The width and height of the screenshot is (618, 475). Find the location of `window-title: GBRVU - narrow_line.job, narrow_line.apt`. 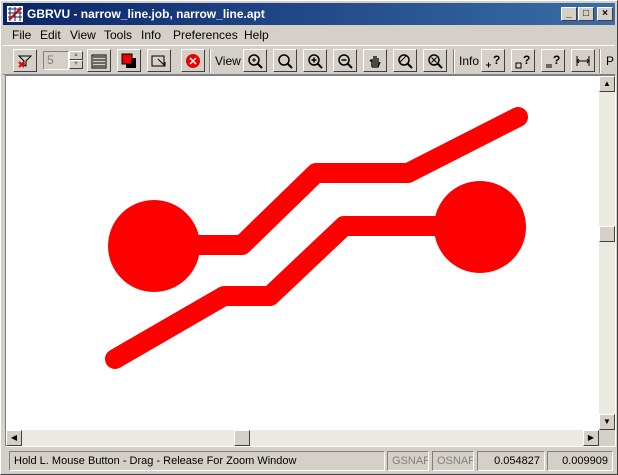

window-title: GBRVU - narrow_line.job, narrow_line.apt is located at coordinates (146, 14).